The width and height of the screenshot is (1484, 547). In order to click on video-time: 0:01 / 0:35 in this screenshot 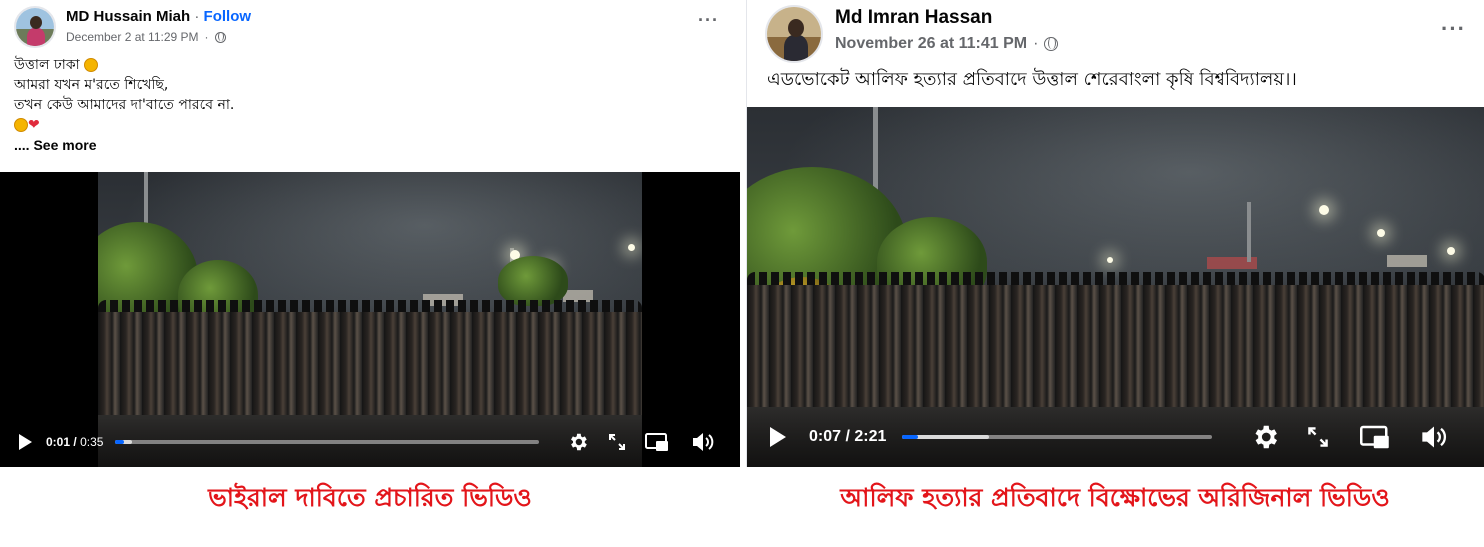, I will do `click(74, 442)`.